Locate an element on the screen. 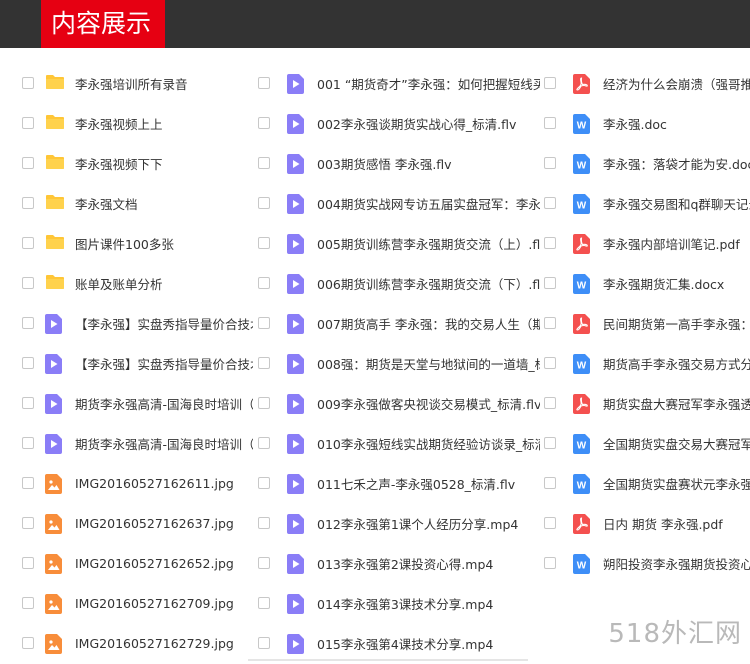 This screenshot has width=750, height=664. file-name: 期货李永强高清-国海良时培训（ is located at coordinates (164, 403).